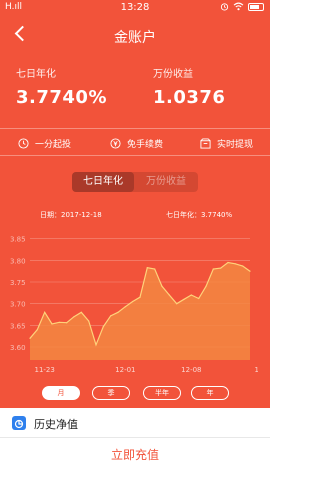 This screenshot has width=320, height=480. What do you see at coordinates (61, 393) in the screenshot?
I see `period-month: 月` at bounding box center [61, 393].